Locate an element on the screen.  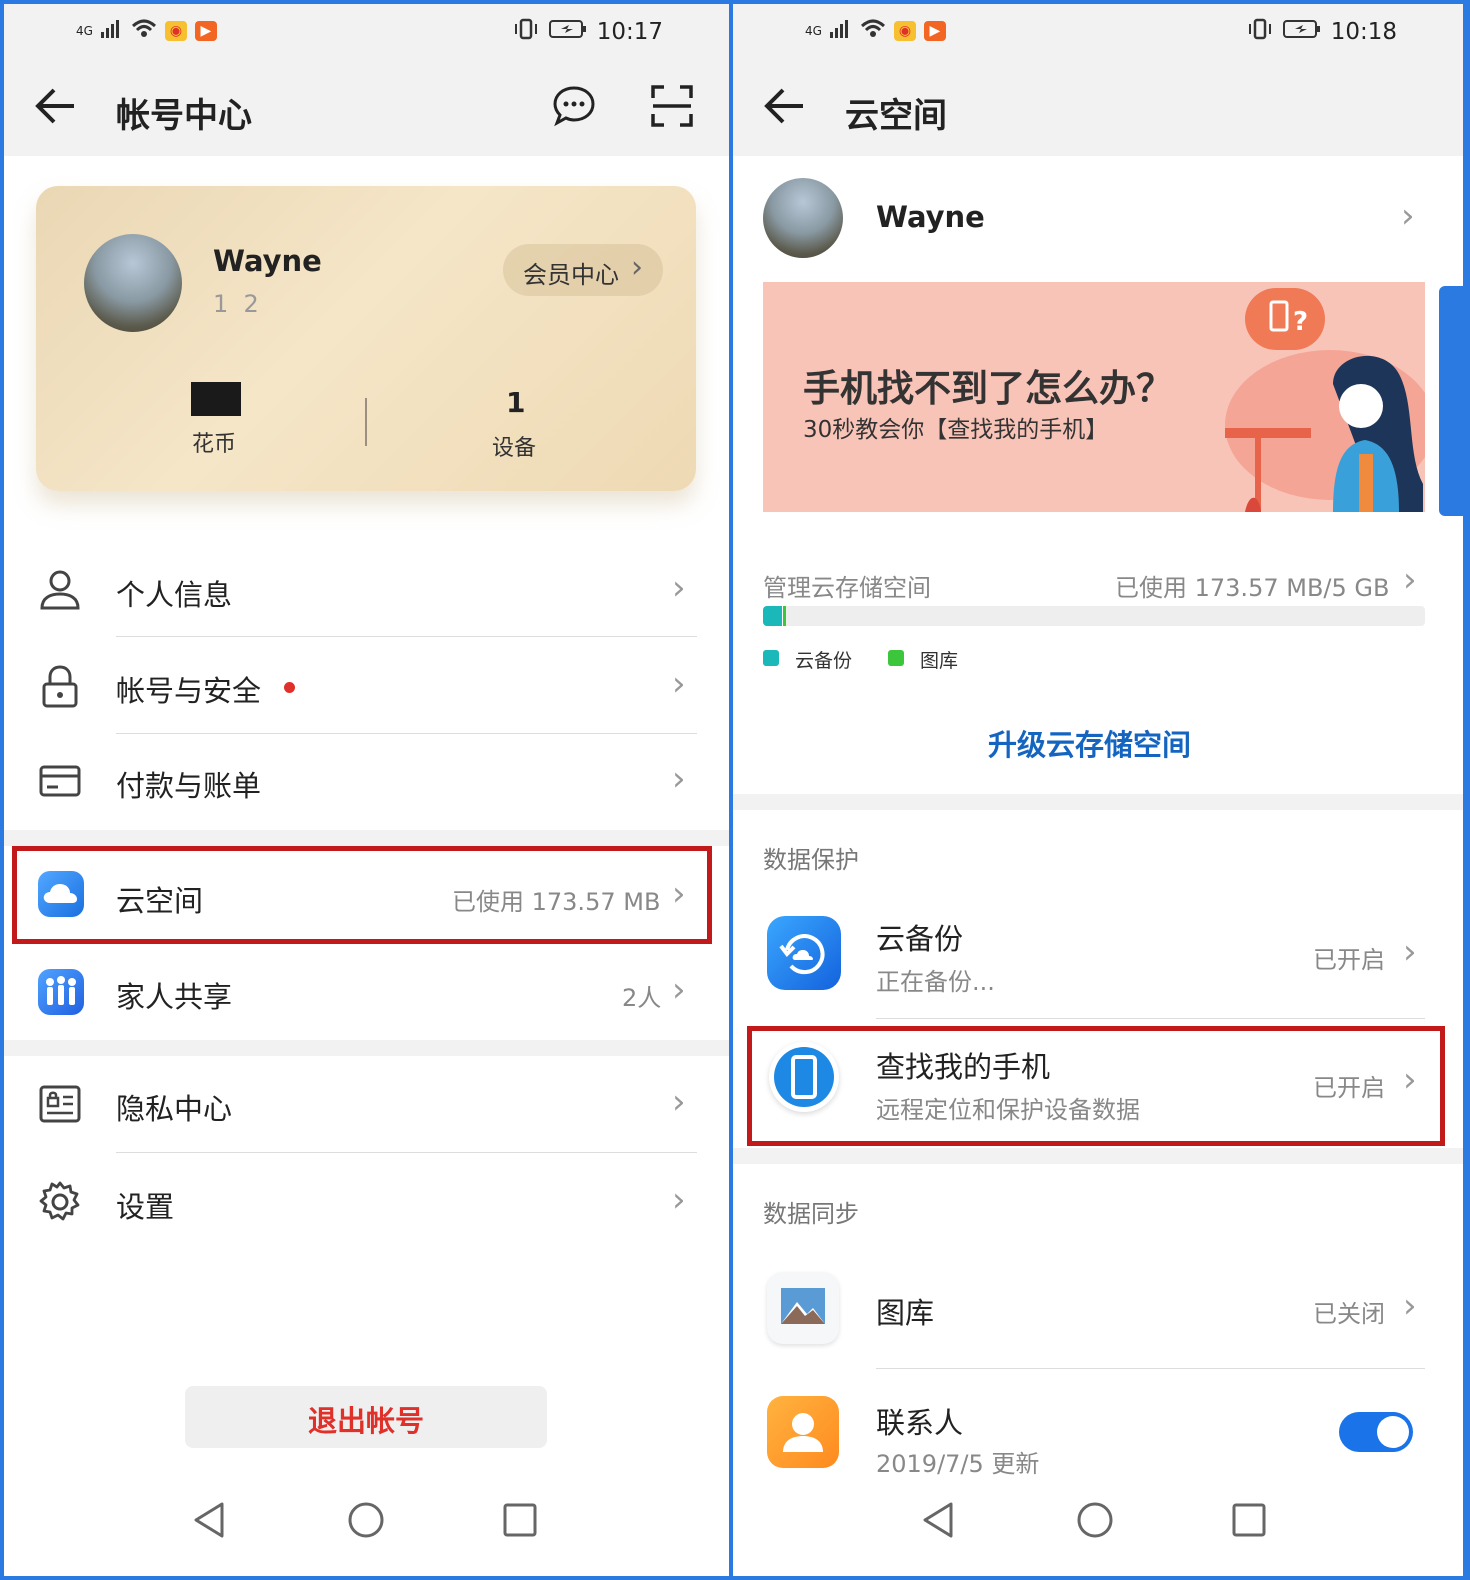
gallery-app-icon is located at coordinates (803, 1308).